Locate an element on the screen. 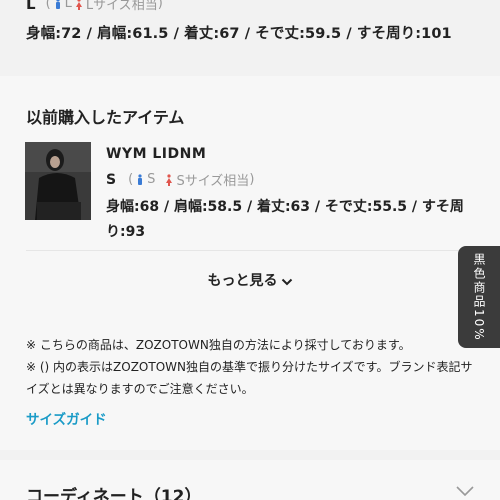 This screenshot has width=500, height=500. size-line: L ( L Lサイズ相当 ) is located at coordinates (94, 6).